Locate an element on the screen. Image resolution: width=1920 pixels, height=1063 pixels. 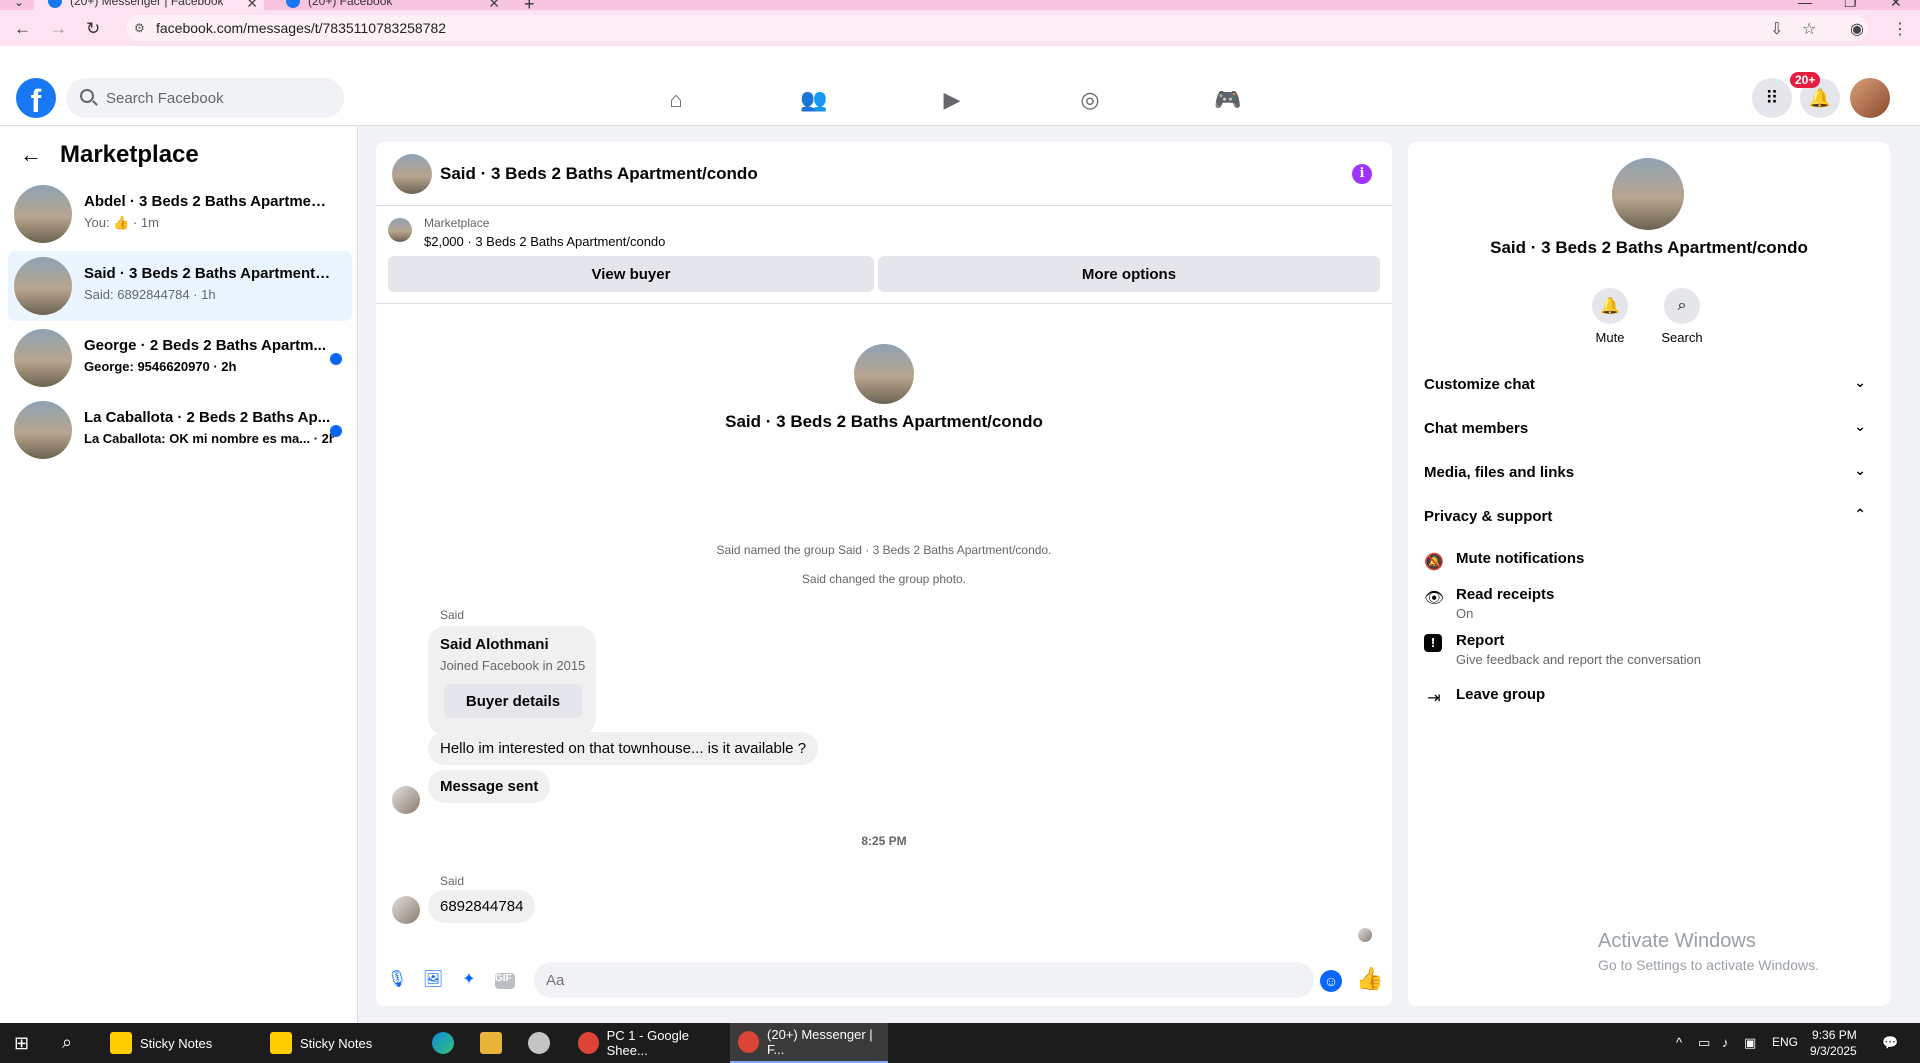
leave-group-item: ⇥ Leave group is located at coordinates (1649, 698).